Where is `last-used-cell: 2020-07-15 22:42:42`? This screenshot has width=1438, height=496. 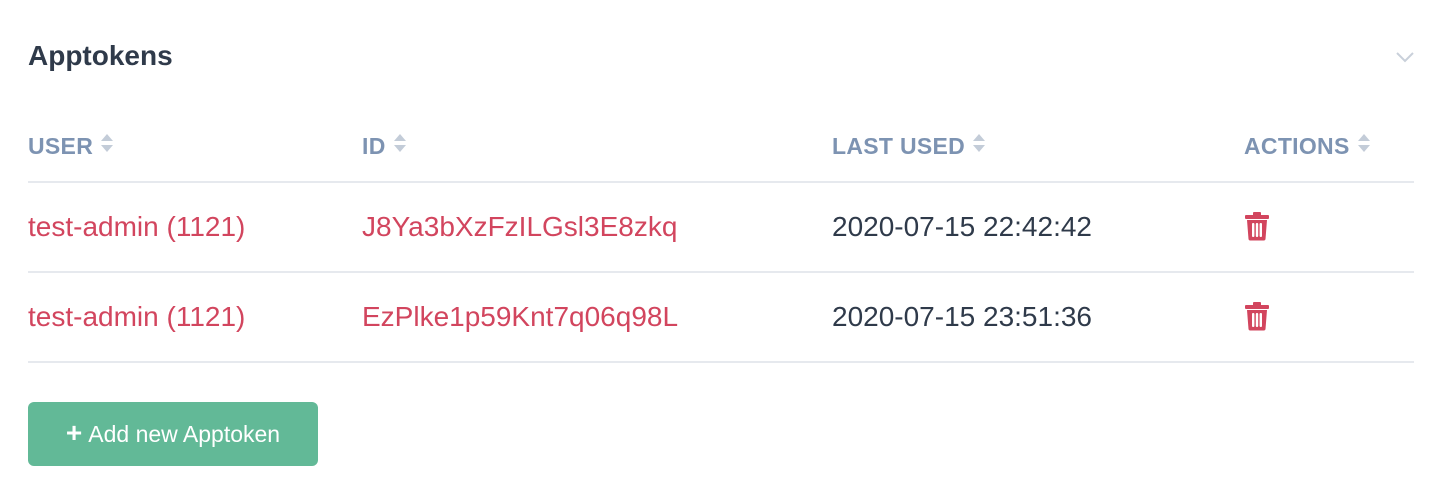 last-used-cell: 2020-07-15 22:42:42 is located at coordinates (1038, 227).